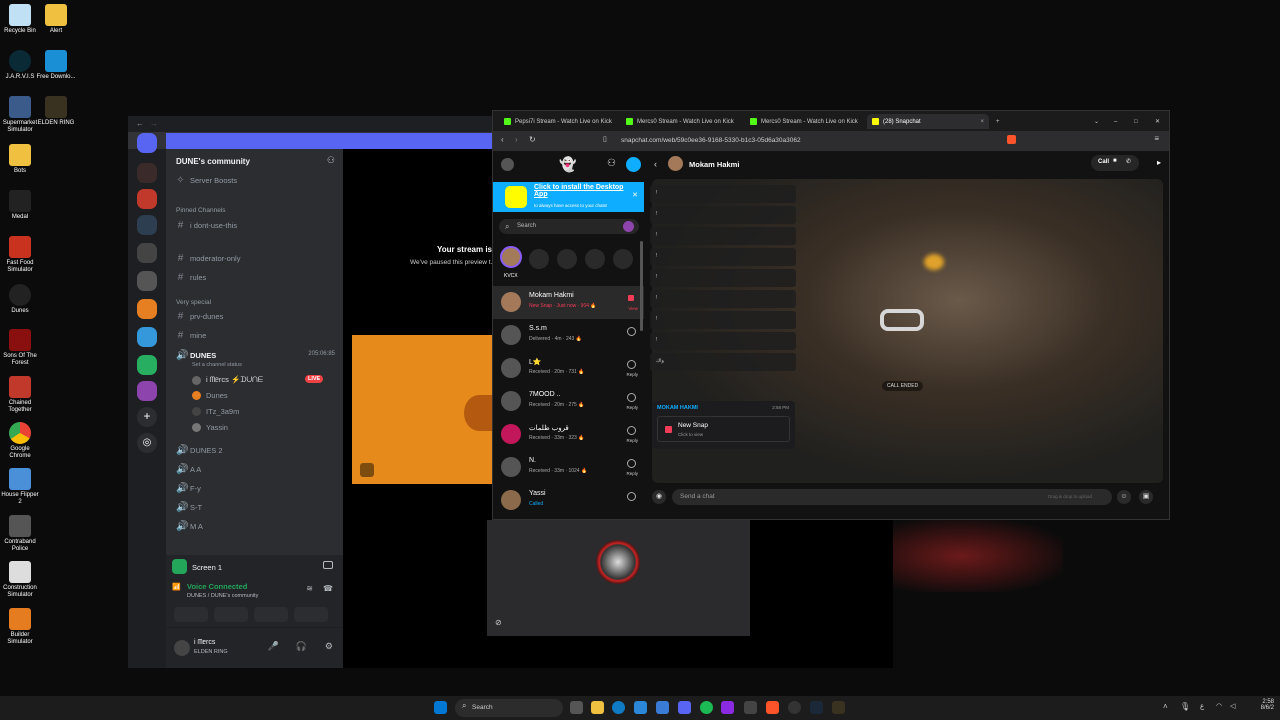 This screenshot has width=1280, height=720. Describe the element at coordinates (210, 395) in the screenshot. I see `voice-user: Dunes` at that location.